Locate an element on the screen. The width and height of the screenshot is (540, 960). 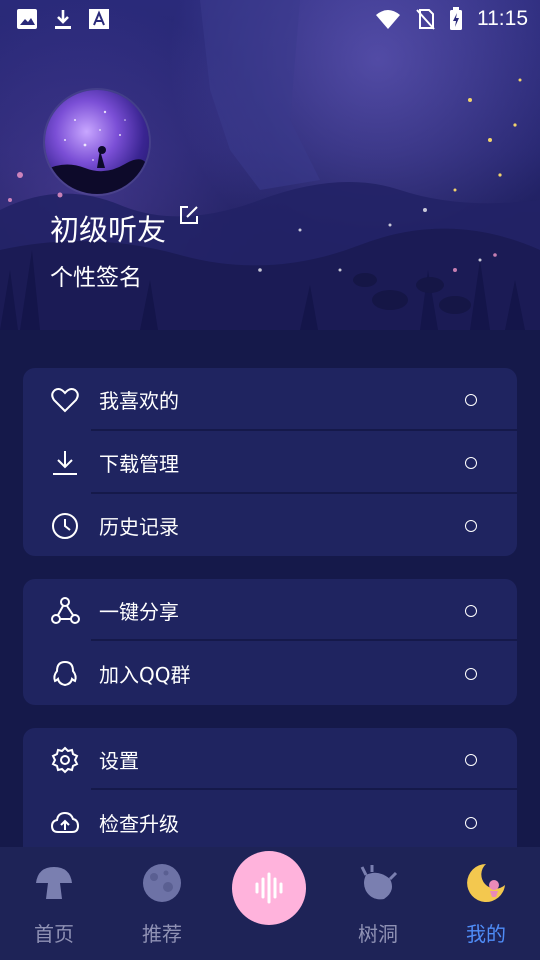
nav-item-recommend: 推荐 is located at coordinates (162, 903).